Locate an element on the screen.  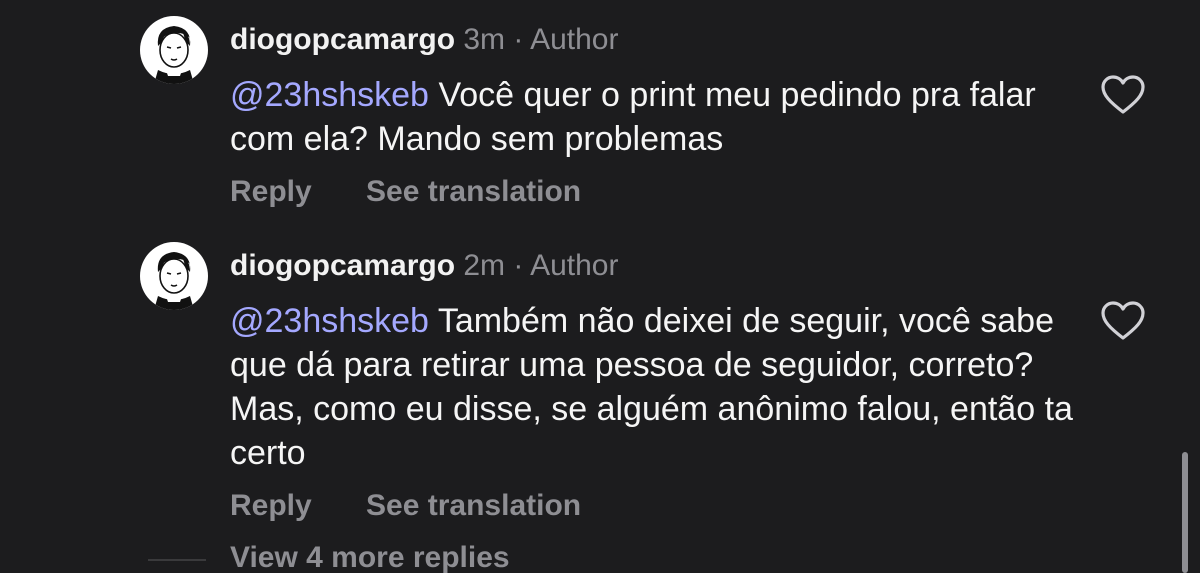
comment-actions: Reply See translation is located at coordinates (405, 506).